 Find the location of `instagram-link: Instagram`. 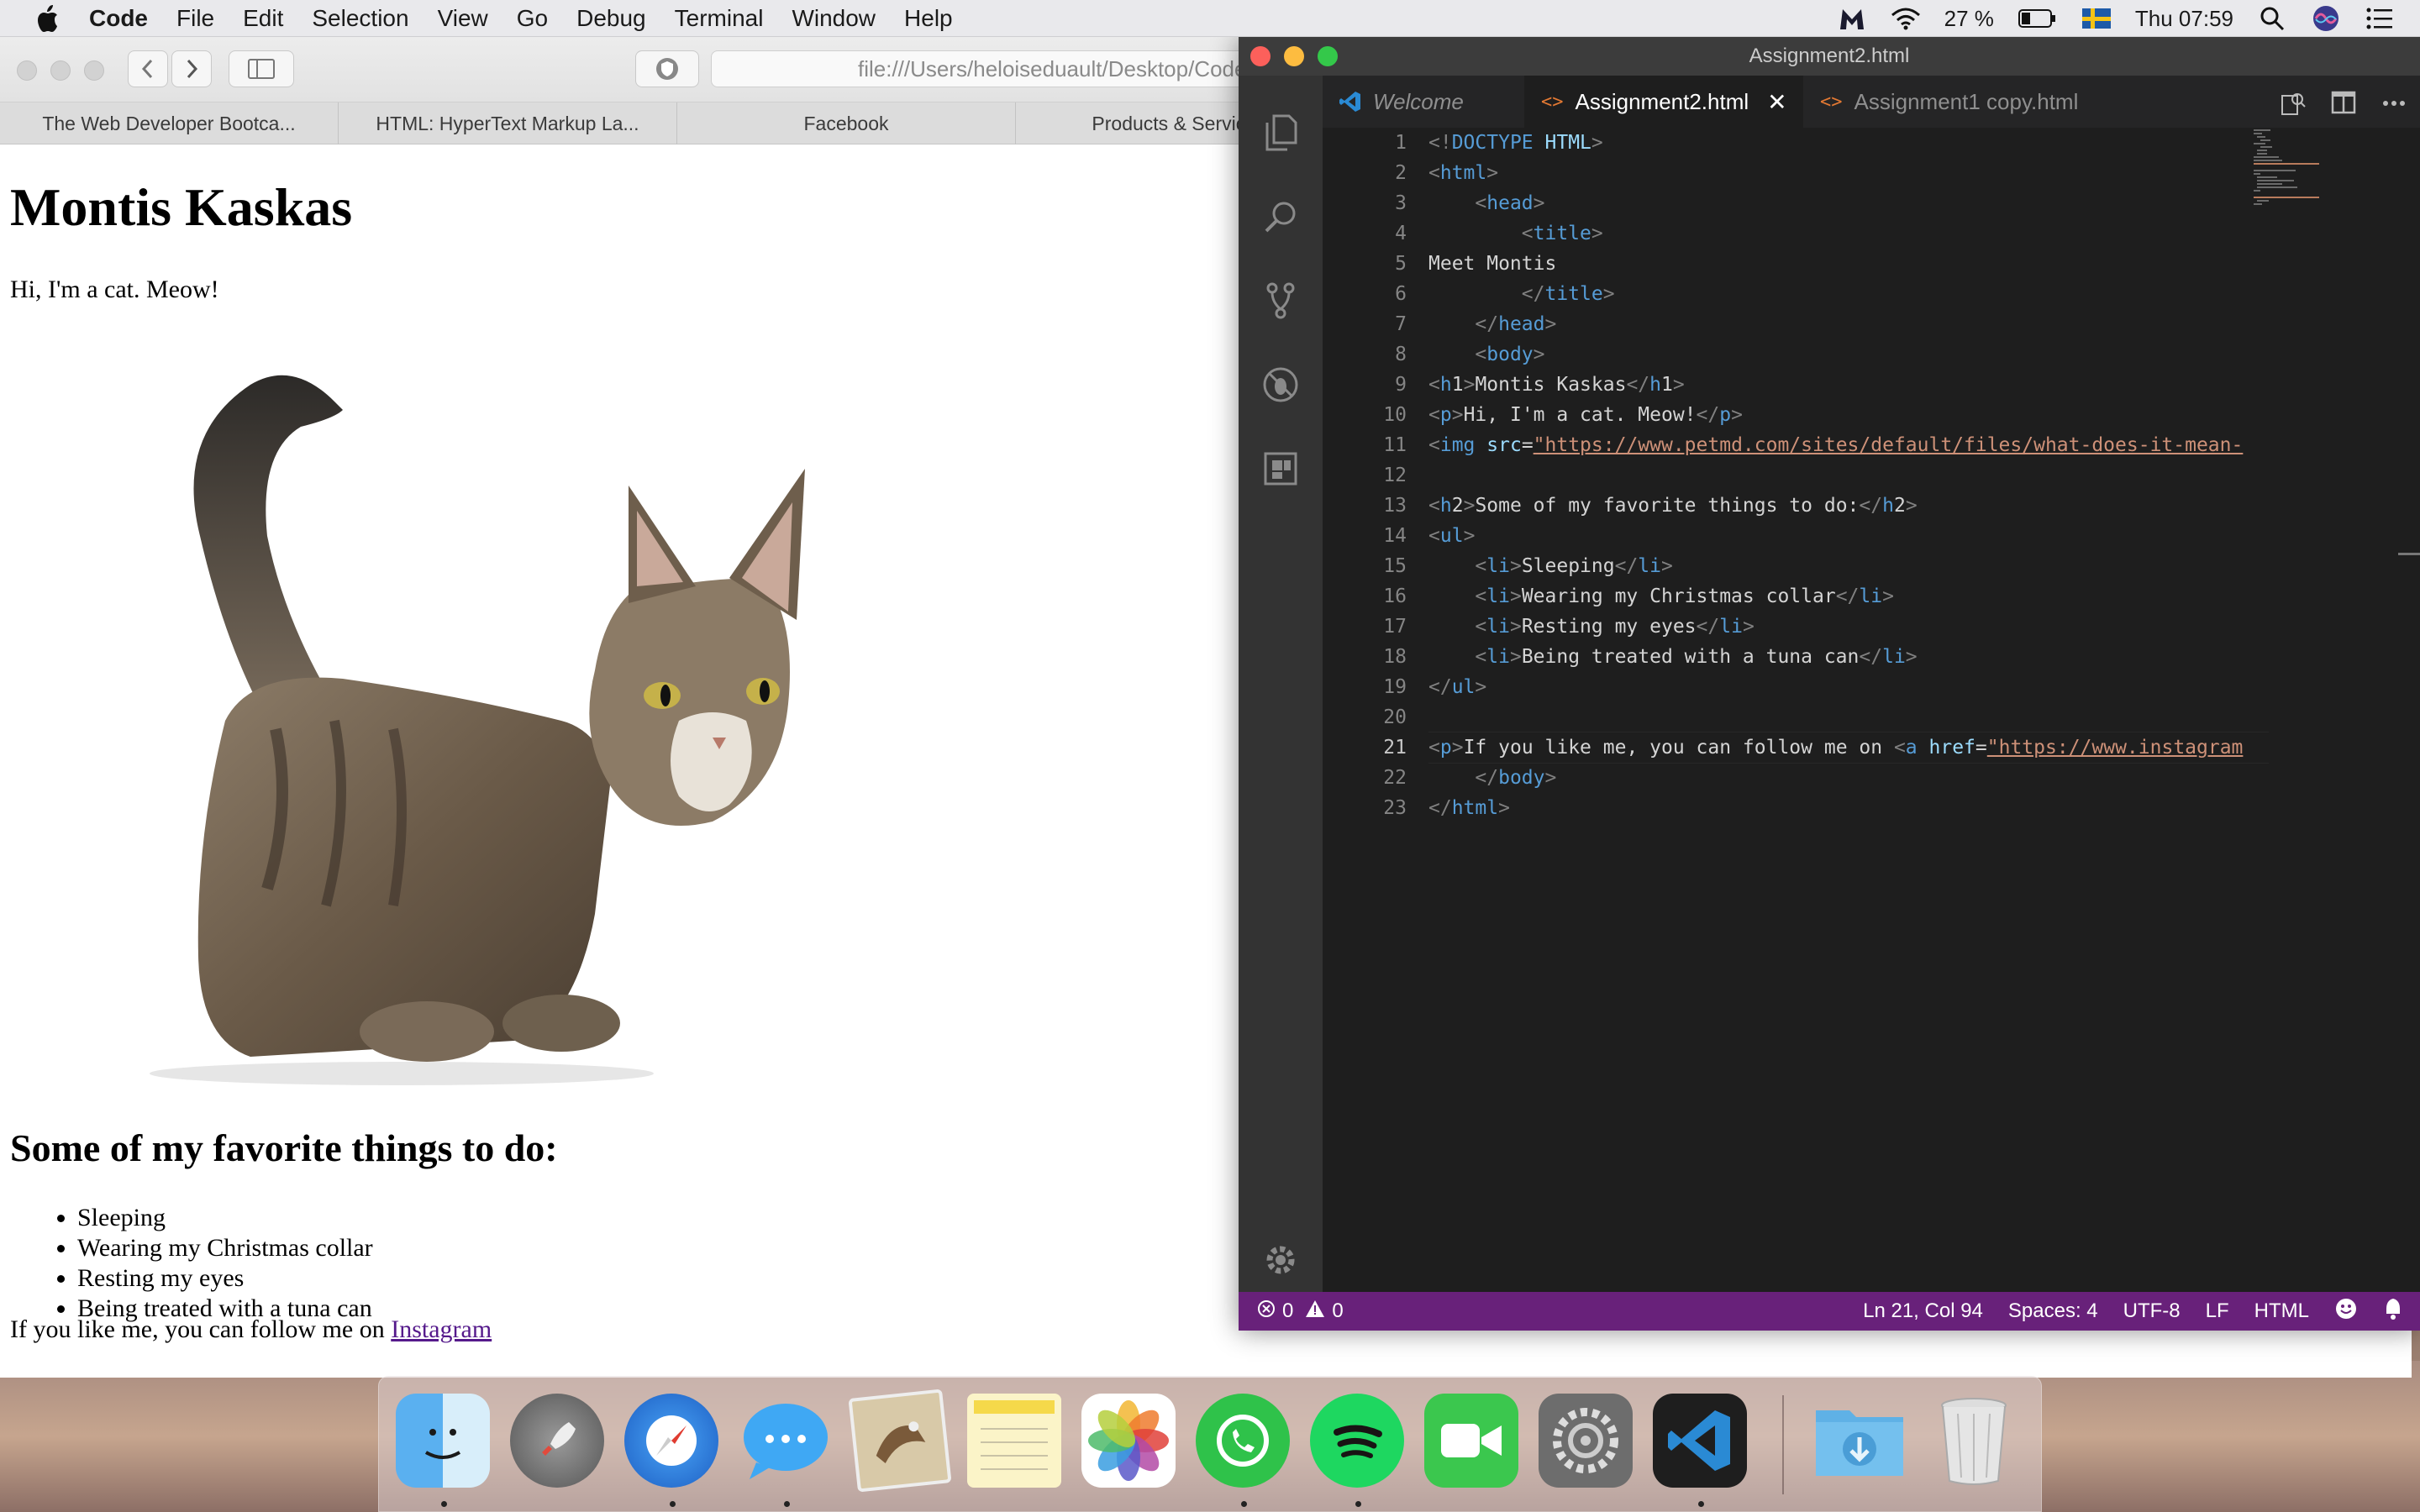

instagram-link: Instagram is located at coordinates (441, 1329).